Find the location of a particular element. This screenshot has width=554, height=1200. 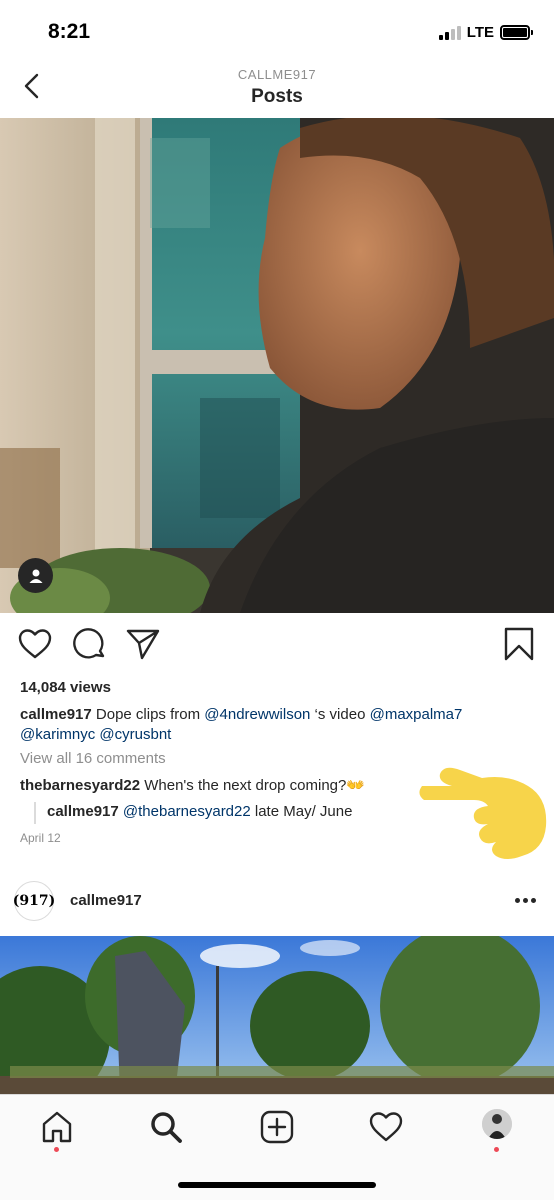

reply-indicator is located at coordinates (35, 813).